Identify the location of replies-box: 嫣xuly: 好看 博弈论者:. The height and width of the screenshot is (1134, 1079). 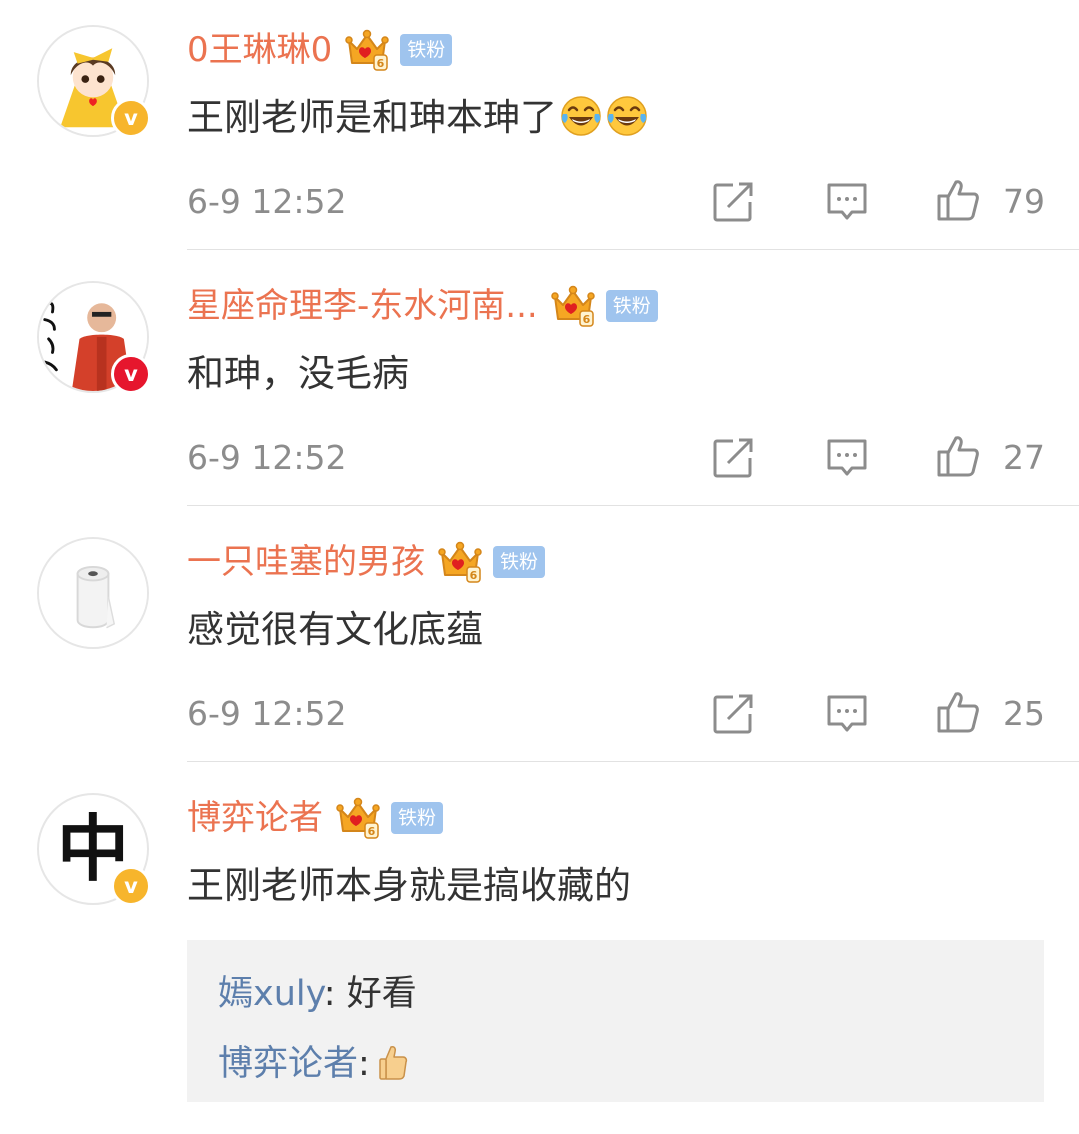
(615, 1021).